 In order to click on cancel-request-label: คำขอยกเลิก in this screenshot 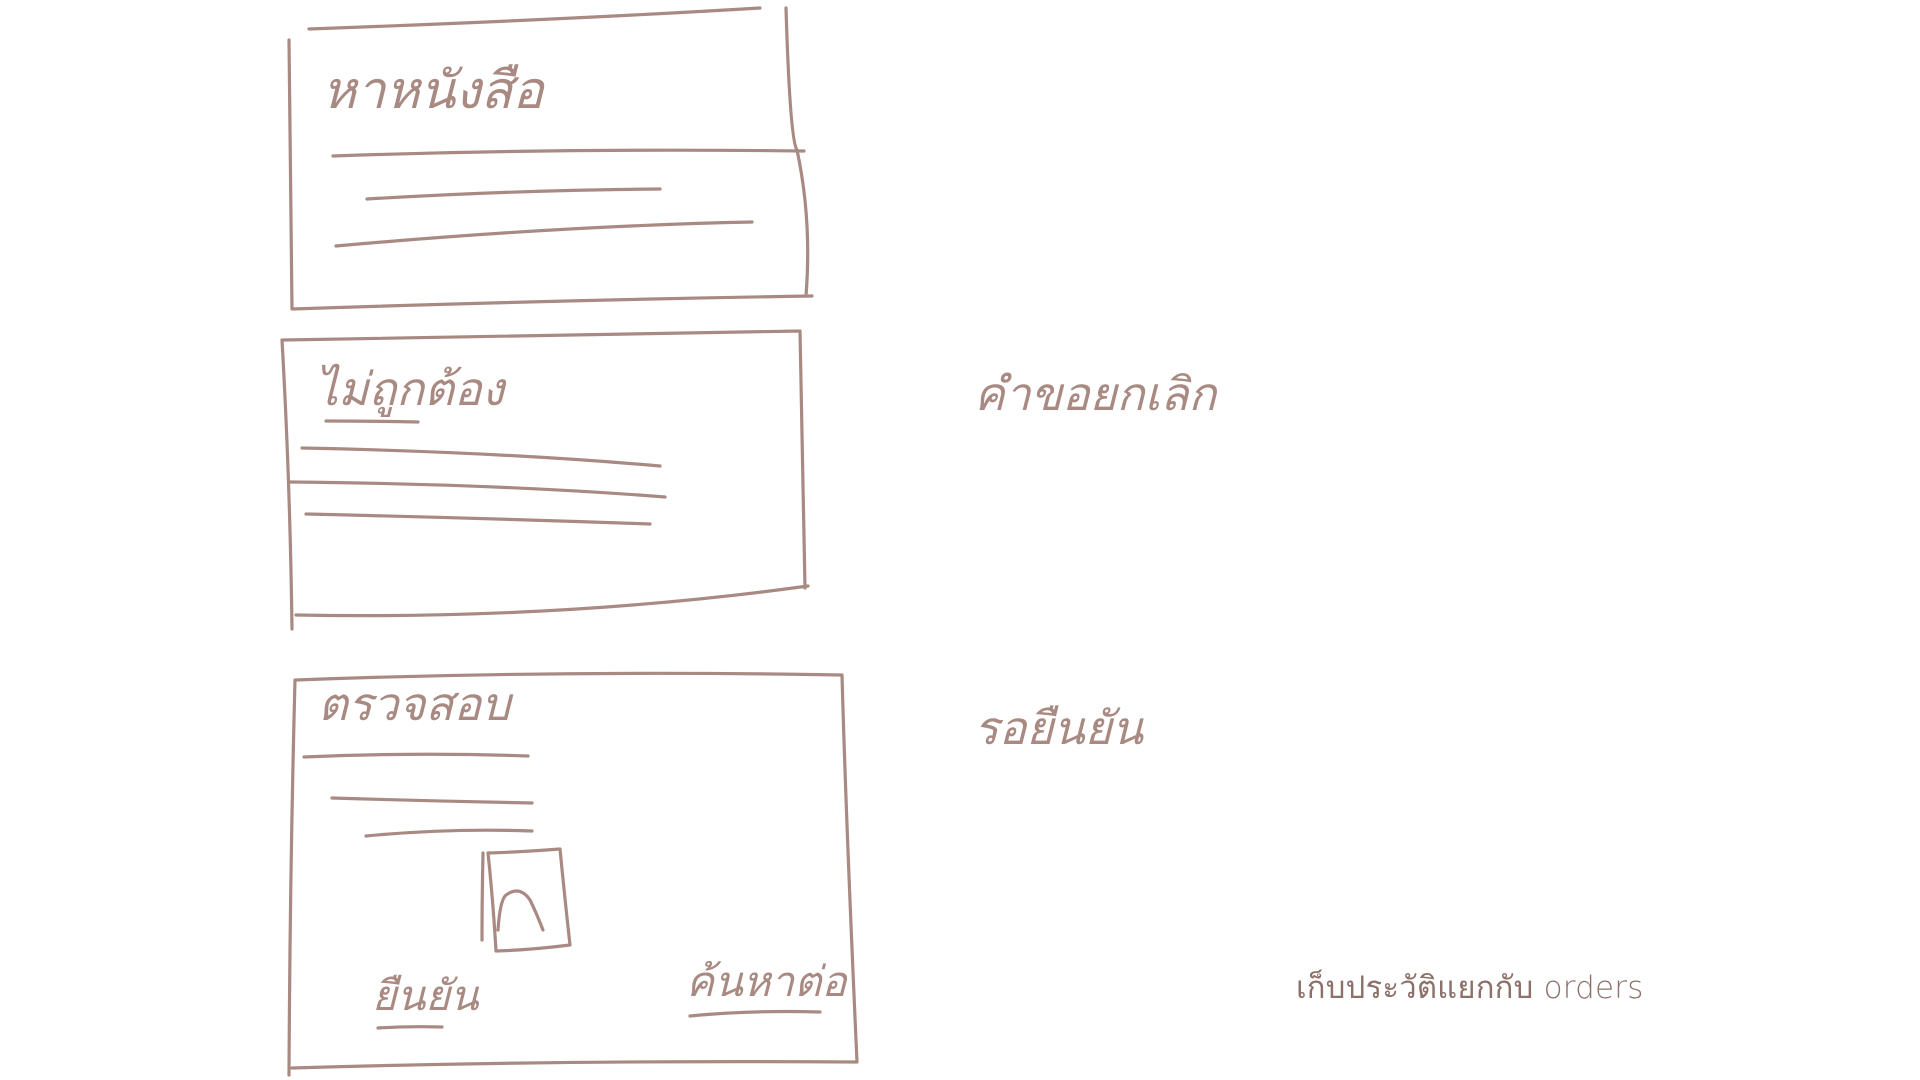, I will do `click(1096, 394)`.